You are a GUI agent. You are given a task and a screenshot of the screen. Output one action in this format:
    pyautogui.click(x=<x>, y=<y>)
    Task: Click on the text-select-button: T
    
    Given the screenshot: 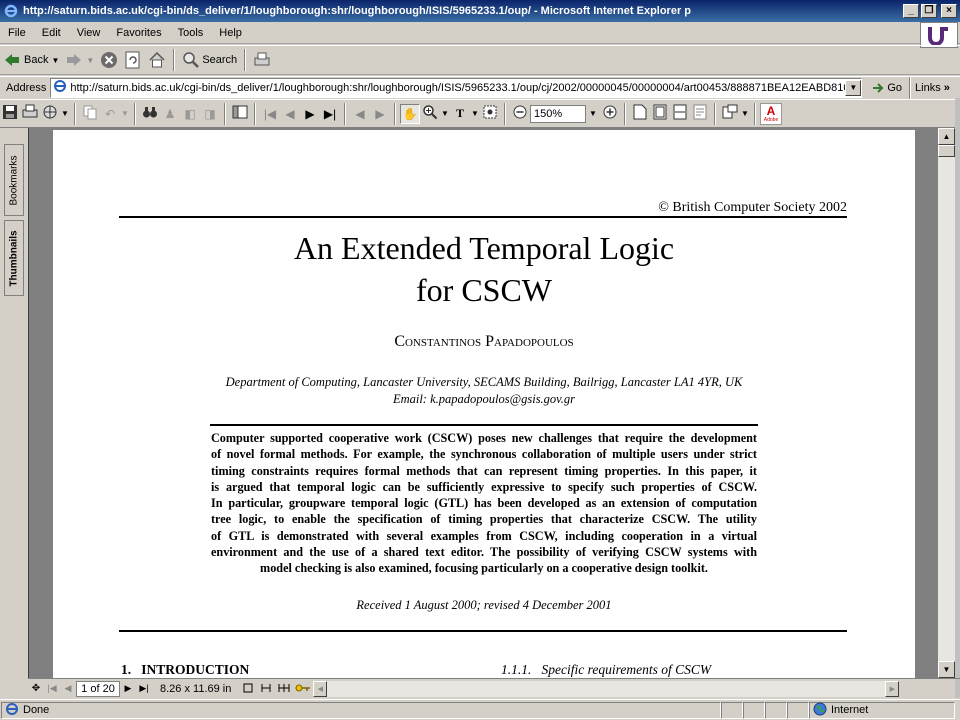 What is the action you would take?
    pyautogui.click(x=460, y=114)
    